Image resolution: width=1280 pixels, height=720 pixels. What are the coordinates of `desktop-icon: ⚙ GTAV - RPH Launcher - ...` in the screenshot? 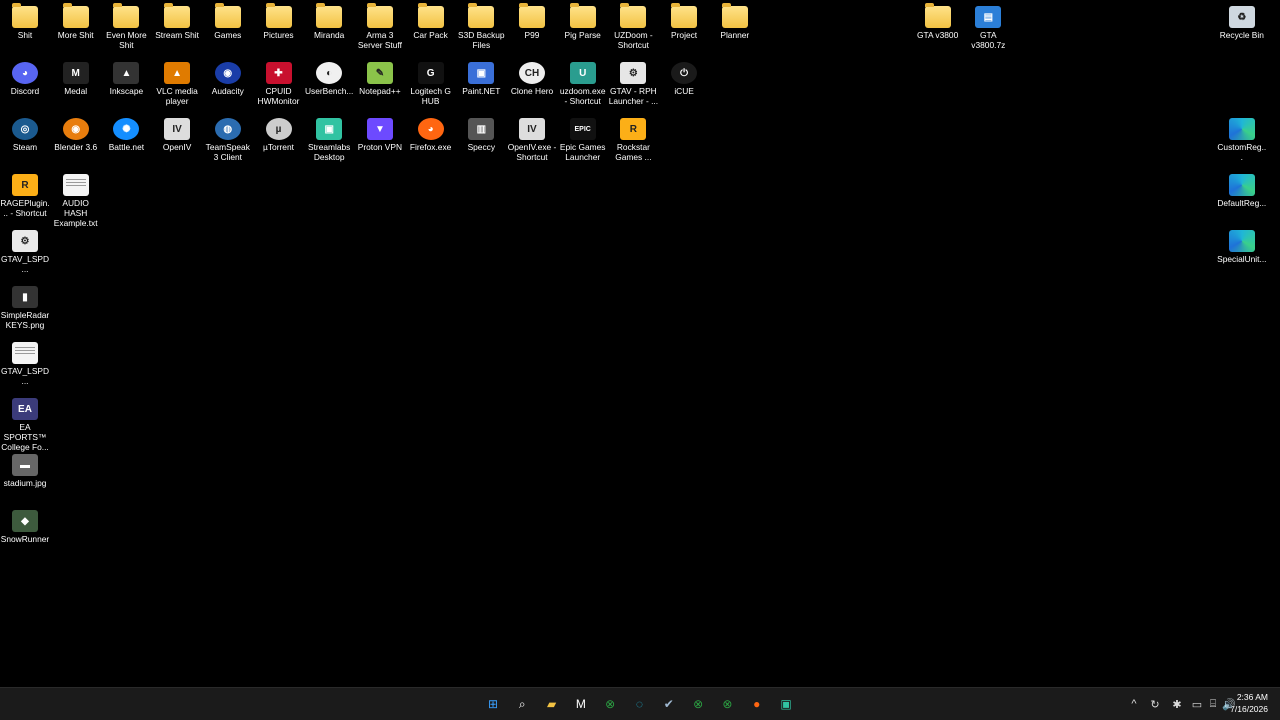 It's located at (633, 82).